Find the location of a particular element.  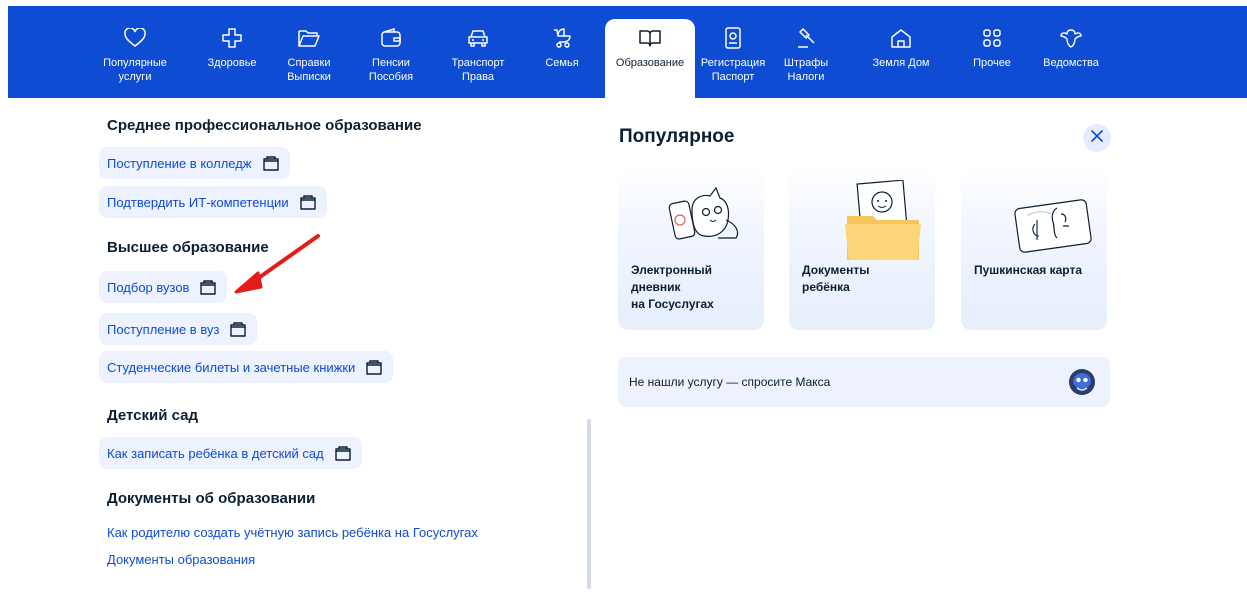

ask-max-label: Не нашли услугу — спросите Макса is located at coordinates (730, 382).